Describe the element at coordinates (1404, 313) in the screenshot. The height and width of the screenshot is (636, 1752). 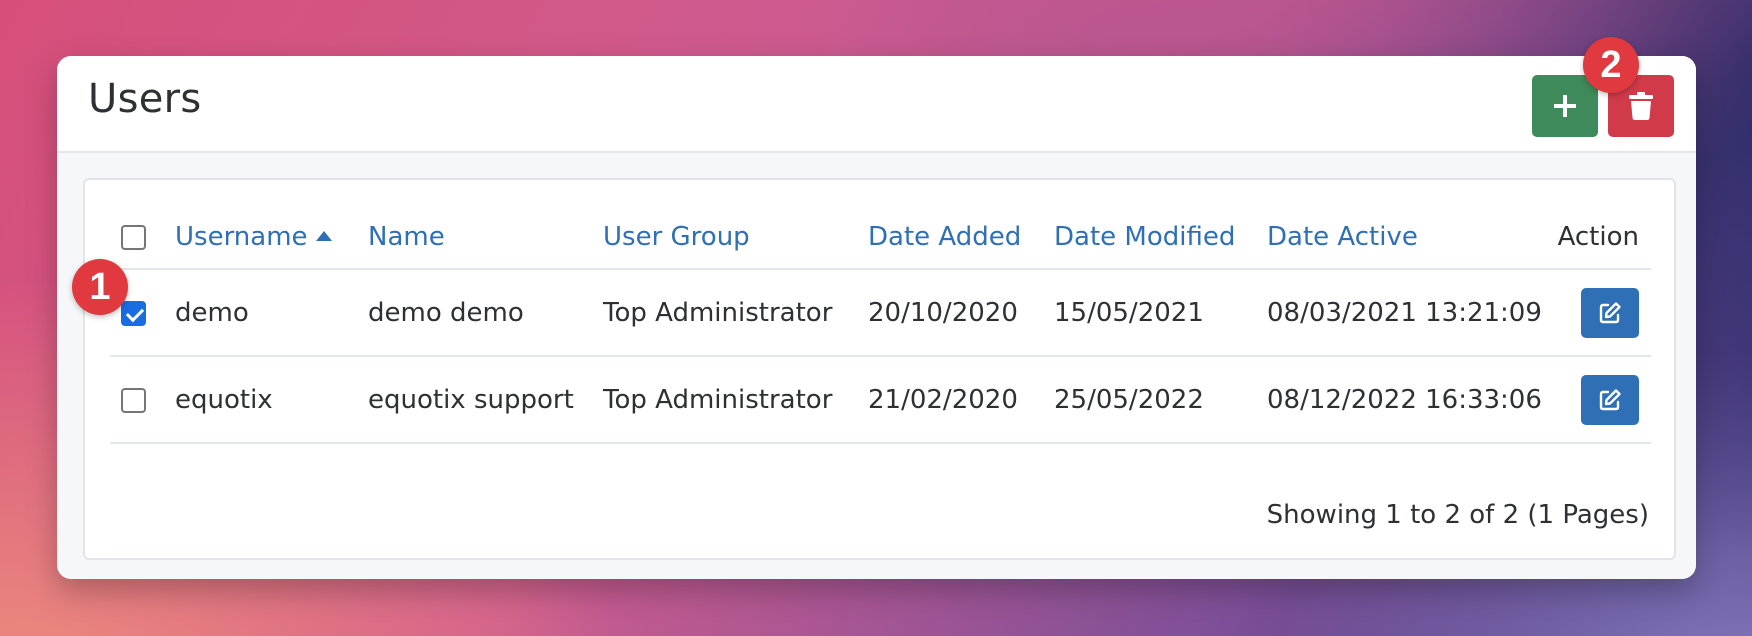
I see `cell-date-active: 08/03/2021 13:21:09` at that location.